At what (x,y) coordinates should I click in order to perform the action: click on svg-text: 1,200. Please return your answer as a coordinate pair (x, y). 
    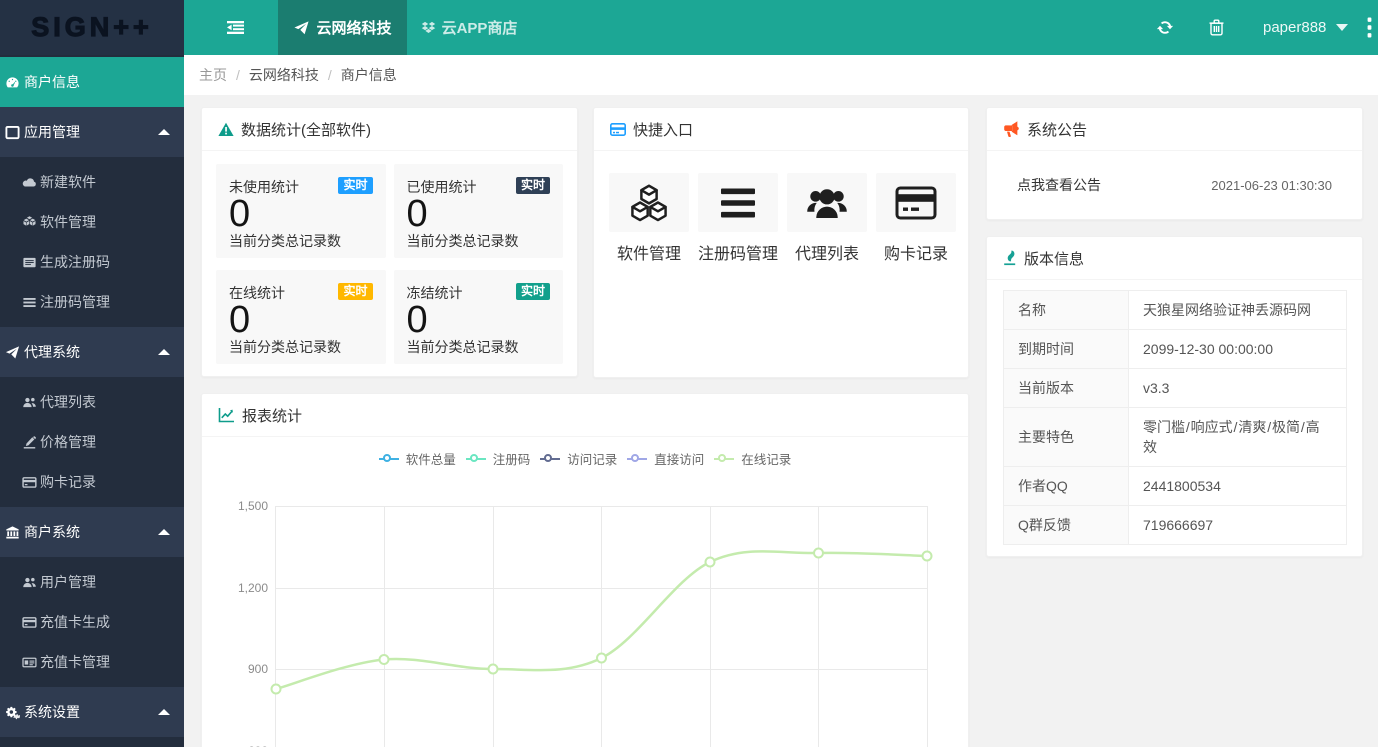
    Looking at the image, I should click on (253, 588).